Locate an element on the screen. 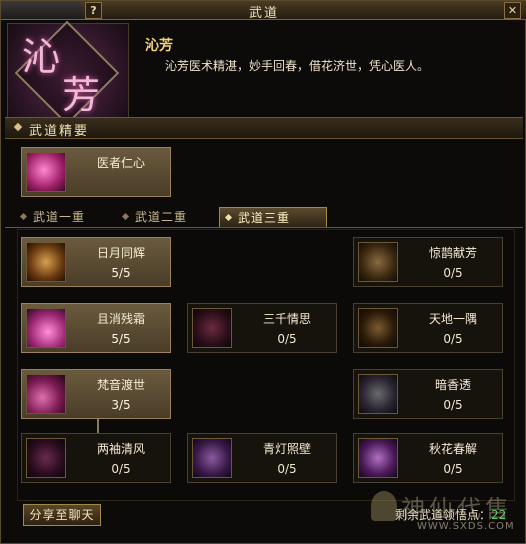 The height and width of the screenshot is (544, 526). points-label: 剩余武道领悟点： is located at coordinates (443, 515).